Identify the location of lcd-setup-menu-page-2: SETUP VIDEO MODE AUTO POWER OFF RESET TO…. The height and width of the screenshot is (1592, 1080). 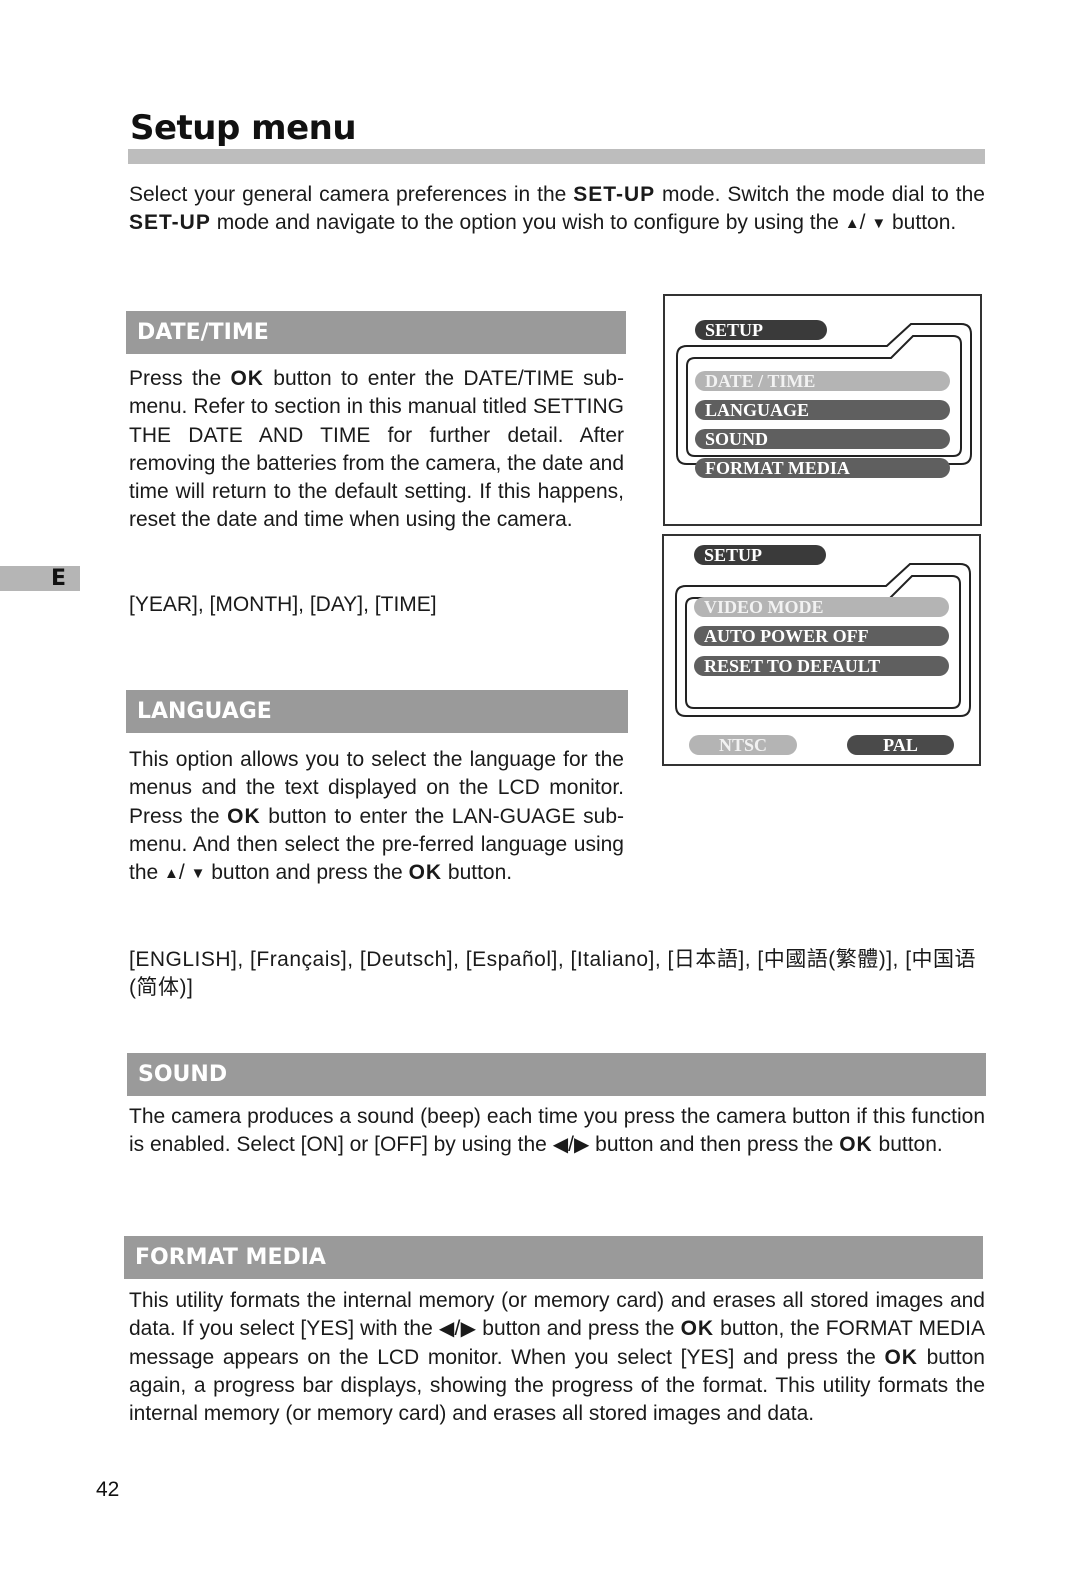
(821, 650).